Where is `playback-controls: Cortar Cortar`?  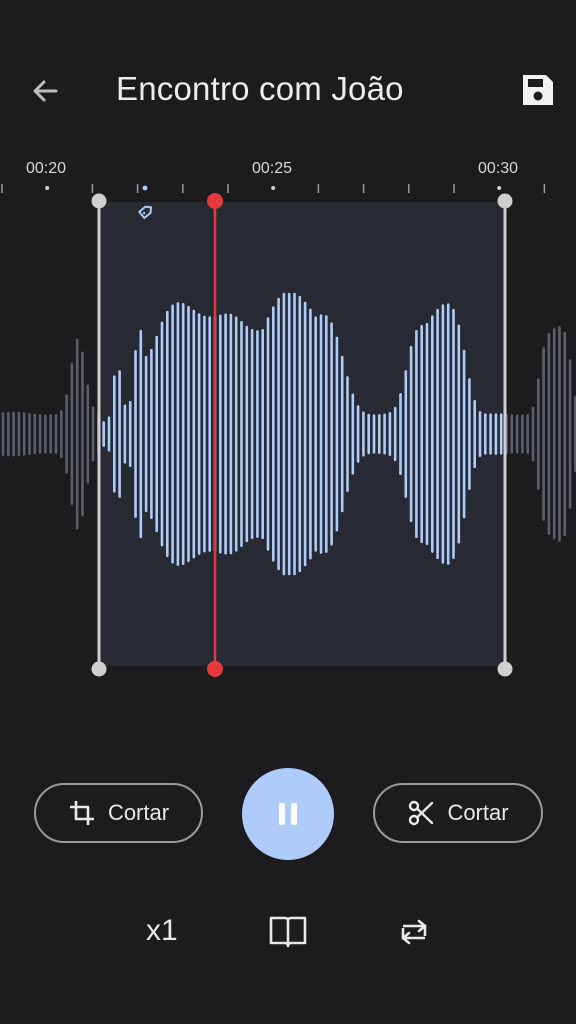 playback-controls: Cortar Cortar is located at coordinates (288, 815).